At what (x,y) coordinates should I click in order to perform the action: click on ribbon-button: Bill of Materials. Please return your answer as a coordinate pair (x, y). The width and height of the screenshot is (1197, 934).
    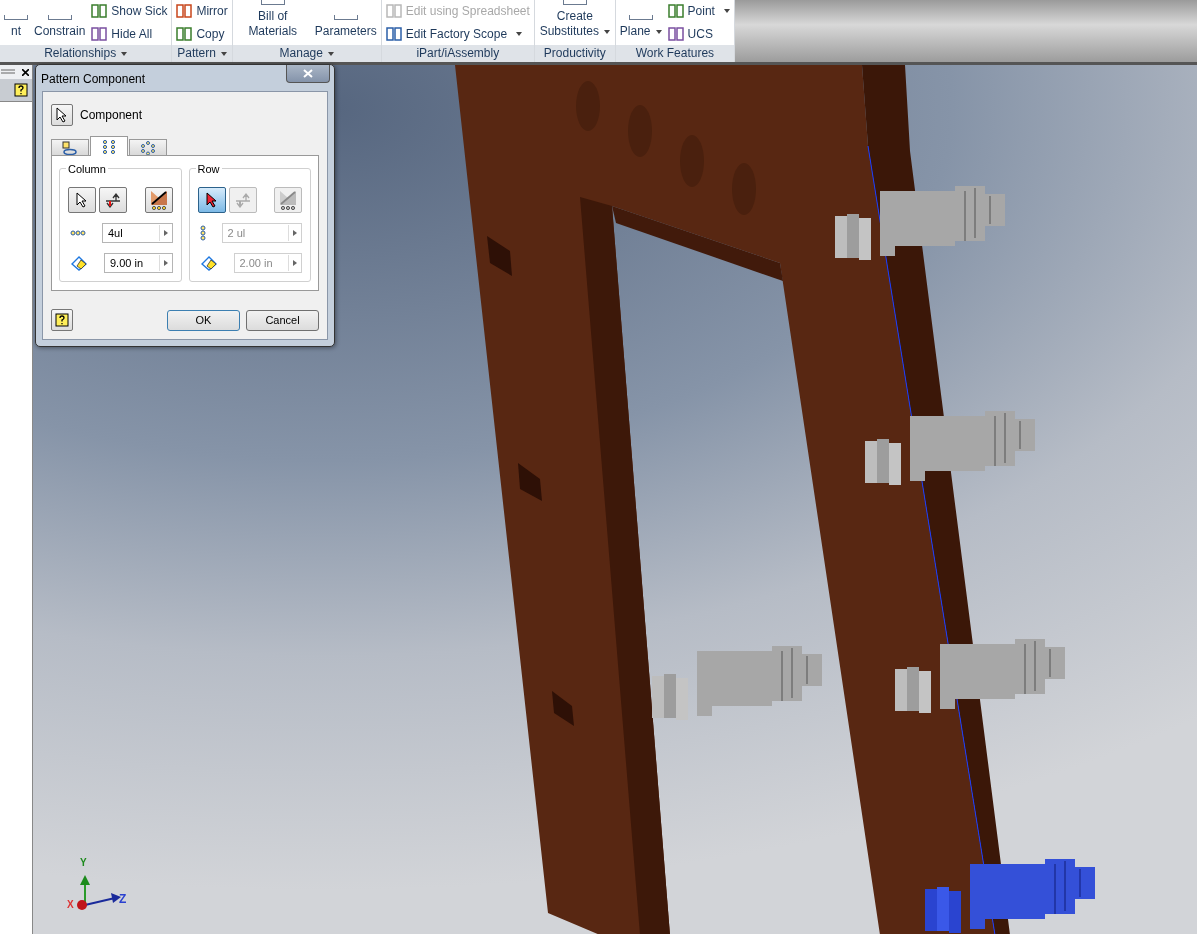
    Looking at the image, I should click on (272, 22).